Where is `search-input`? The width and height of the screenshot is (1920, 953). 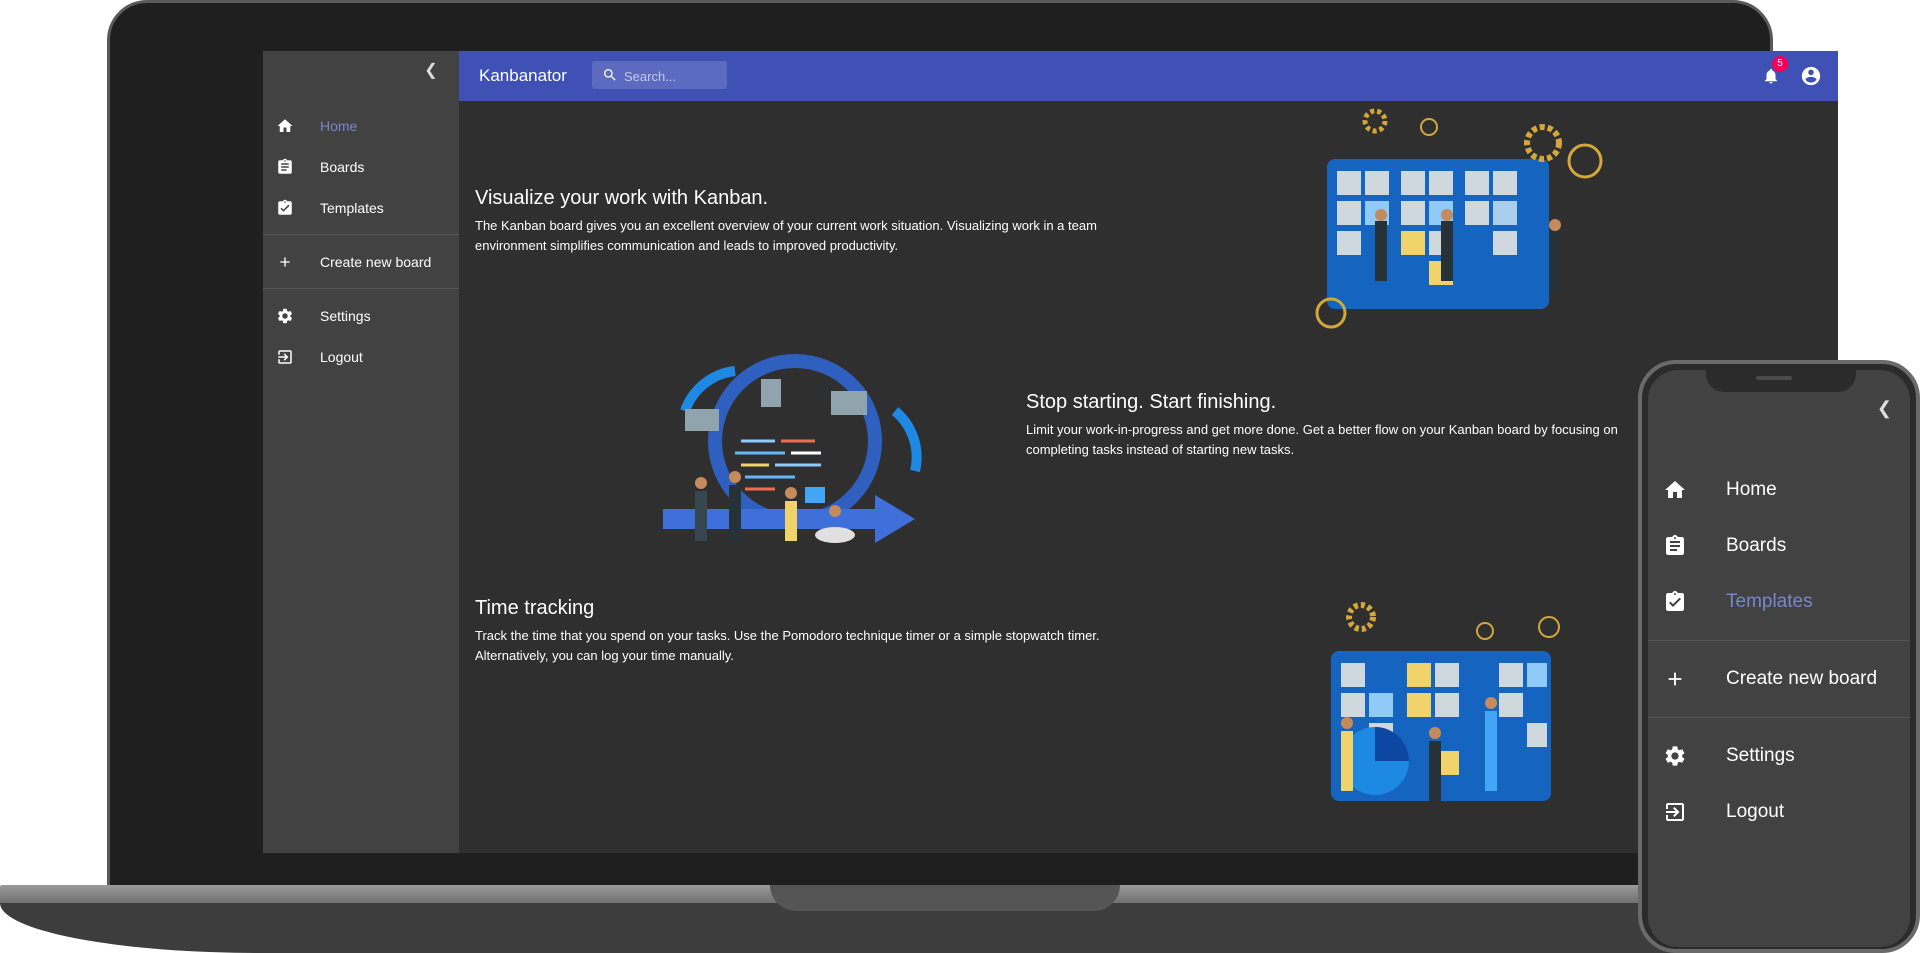 search-input is located at coordinates (674, 76).